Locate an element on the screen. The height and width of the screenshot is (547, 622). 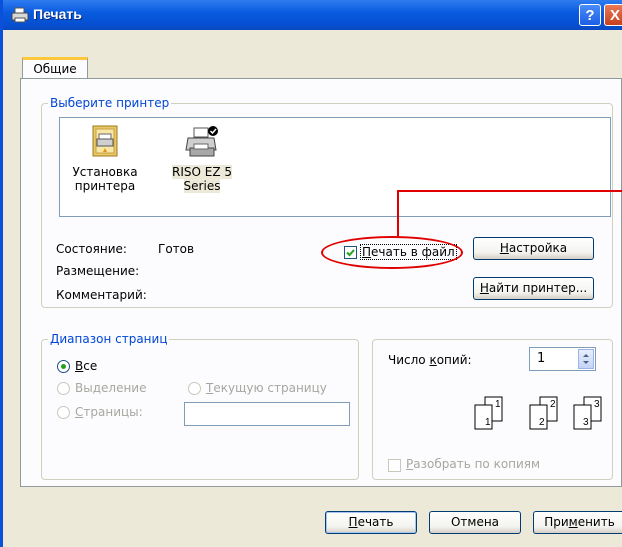
settings-accel: Н is located at coordinates (504, 248).